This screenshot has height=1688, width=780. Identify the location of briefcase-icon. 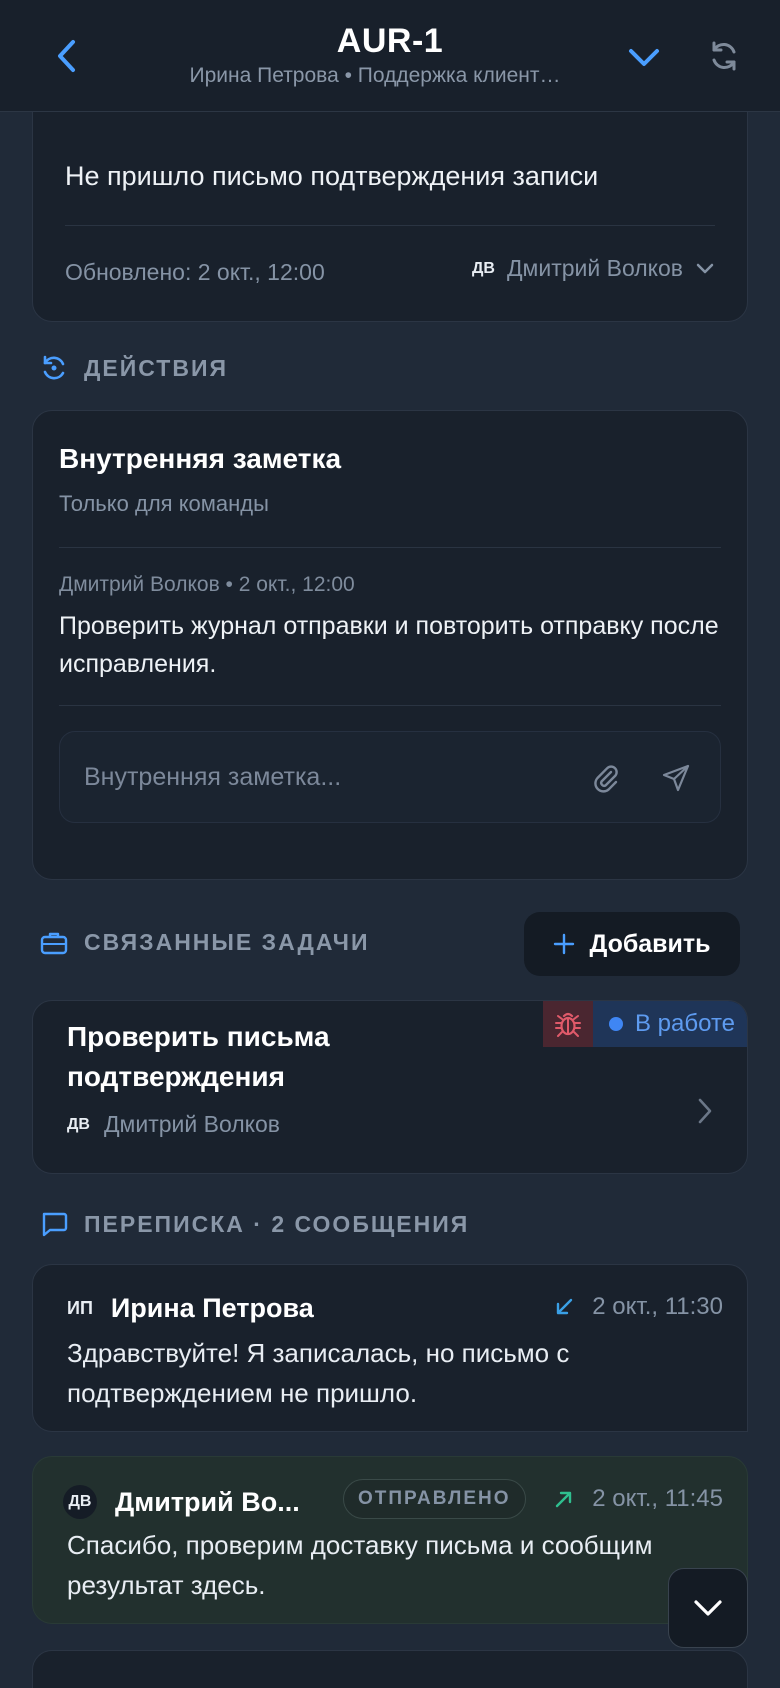
(54, 943).